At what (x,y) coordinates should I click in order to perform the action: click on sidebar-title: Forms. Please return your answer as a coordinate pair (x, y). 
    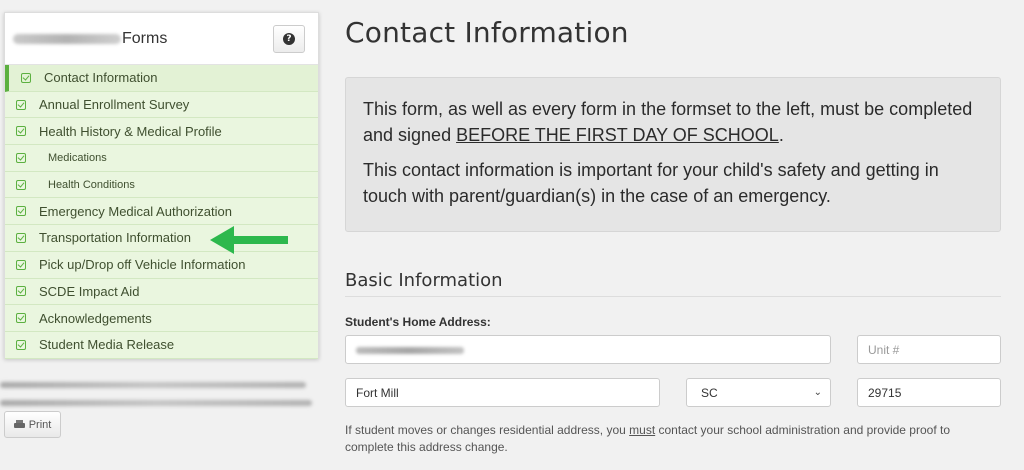
    Looking at the image, I should click on (90, 39).